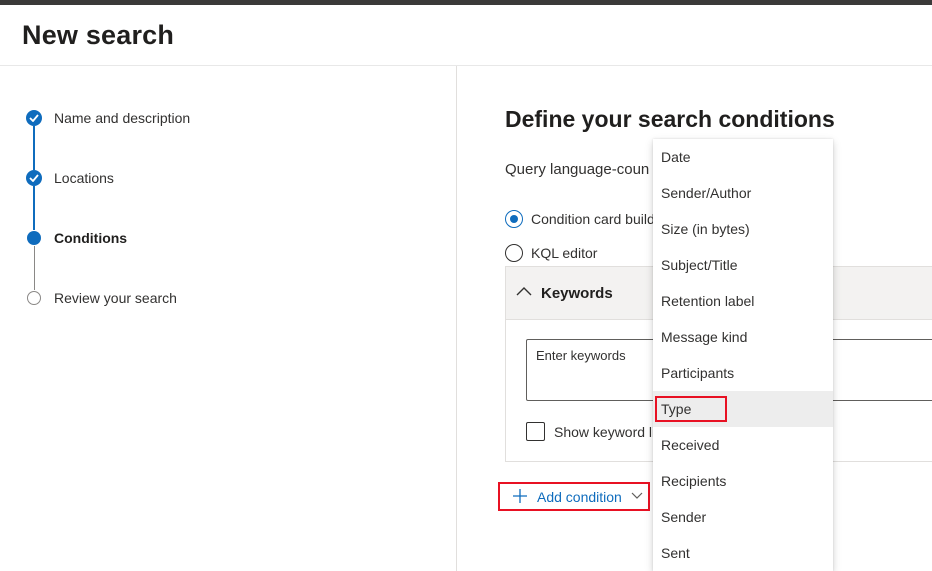  What do you see at coordinates (743, 553) in the screenshot?
I see `menu-item-sent: Sent` at bounding box center [743, 553].